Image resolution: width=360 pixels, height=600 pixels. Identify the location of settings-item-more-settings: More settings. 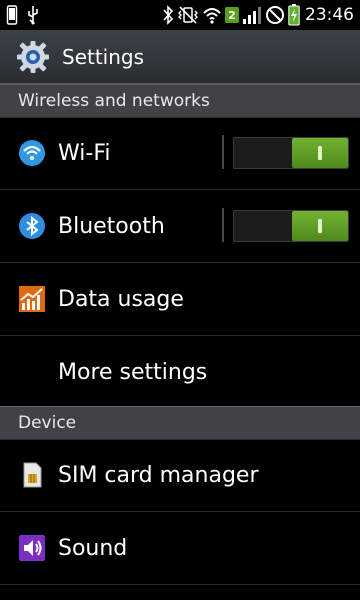
(180, 372).